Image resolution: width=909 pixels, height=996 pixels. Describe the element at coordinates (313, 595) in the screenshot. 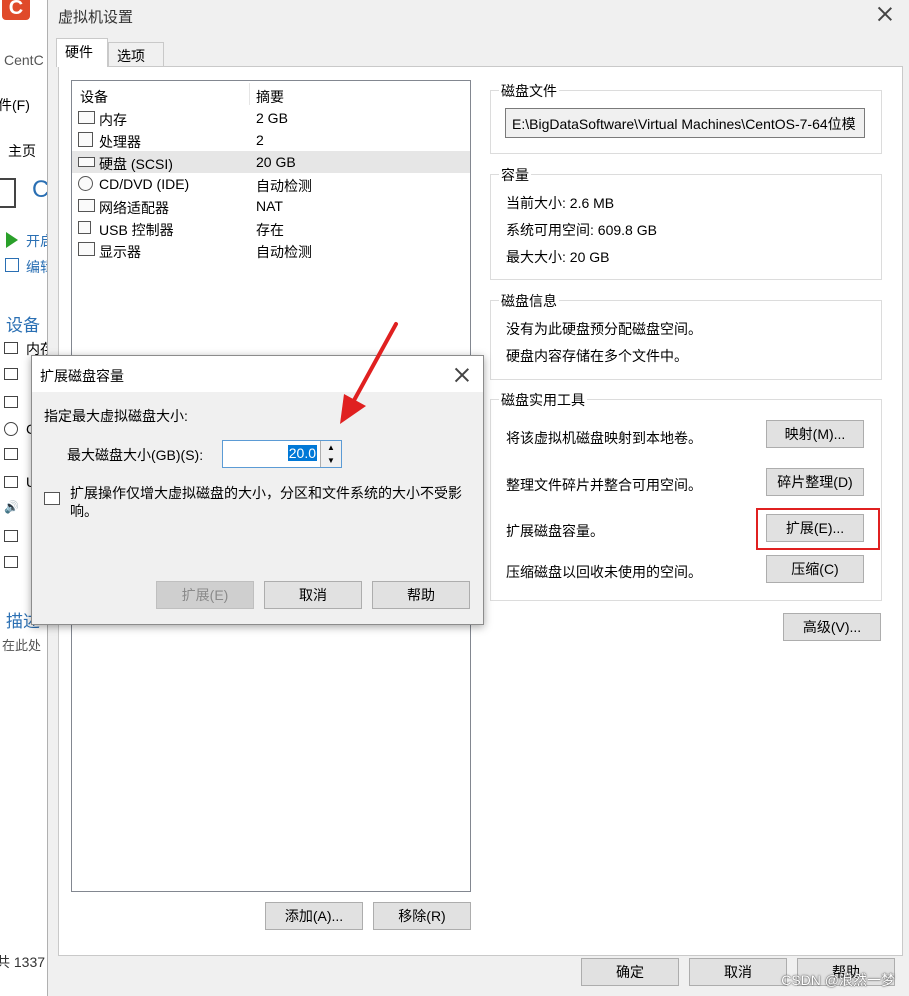

I see `expand-cancel-button: 取消` at that location.